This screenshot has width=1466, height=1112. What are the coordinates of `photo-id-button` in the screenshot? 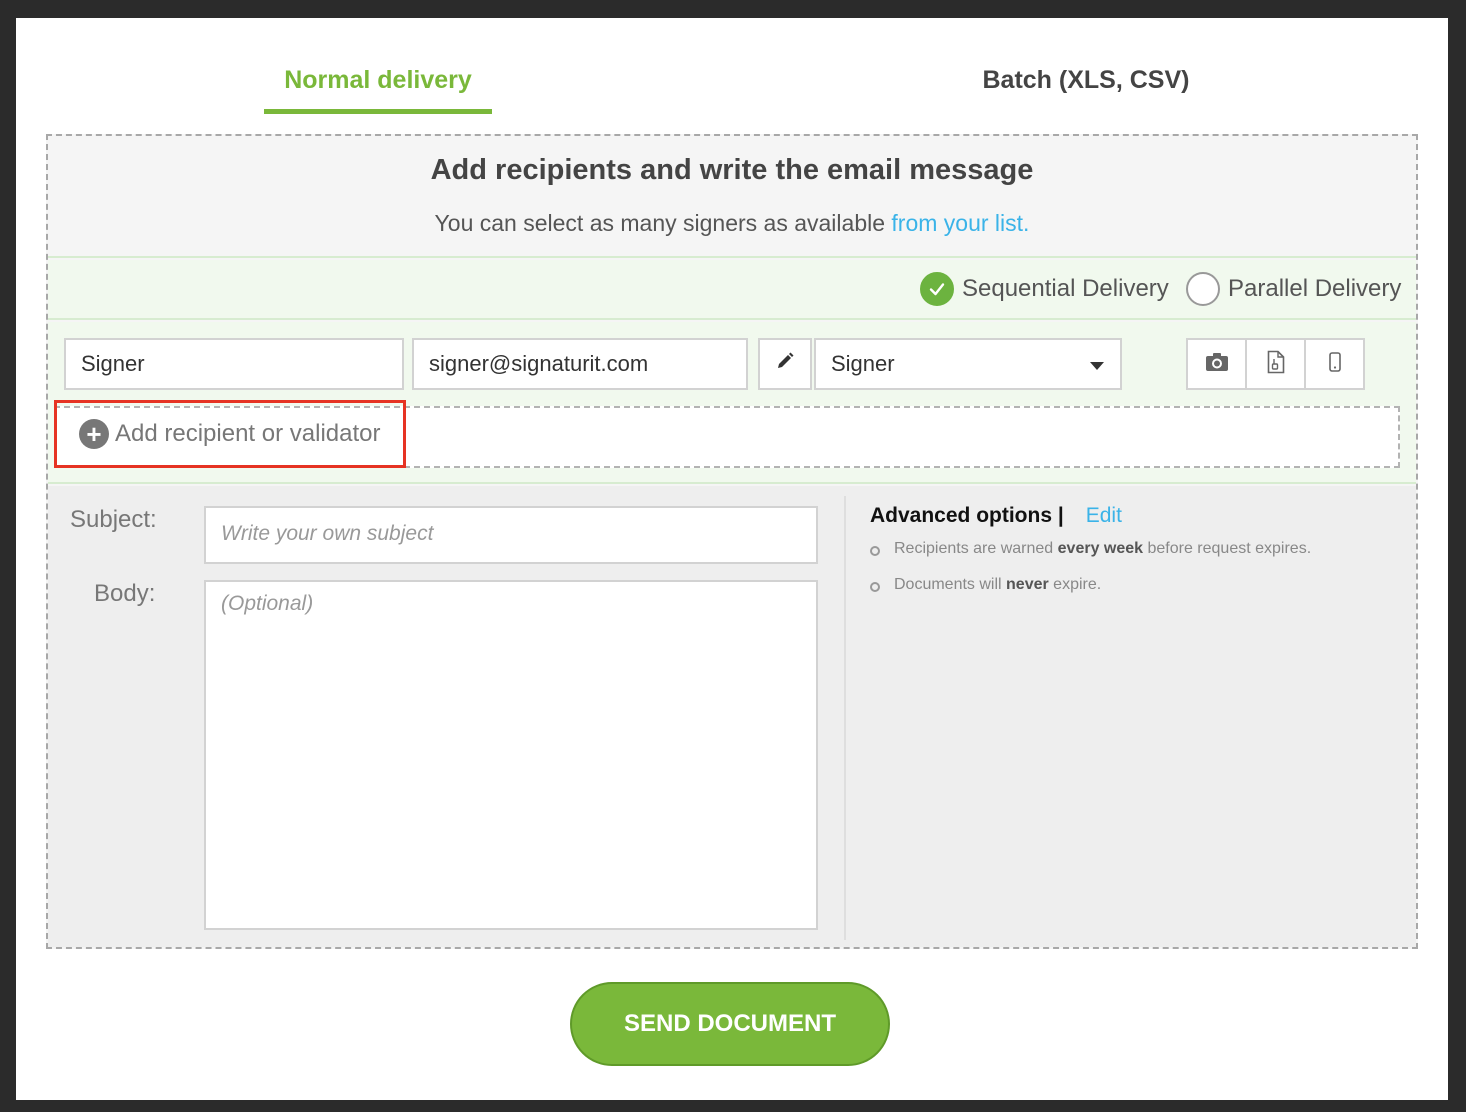 It's located at (1216, 364).